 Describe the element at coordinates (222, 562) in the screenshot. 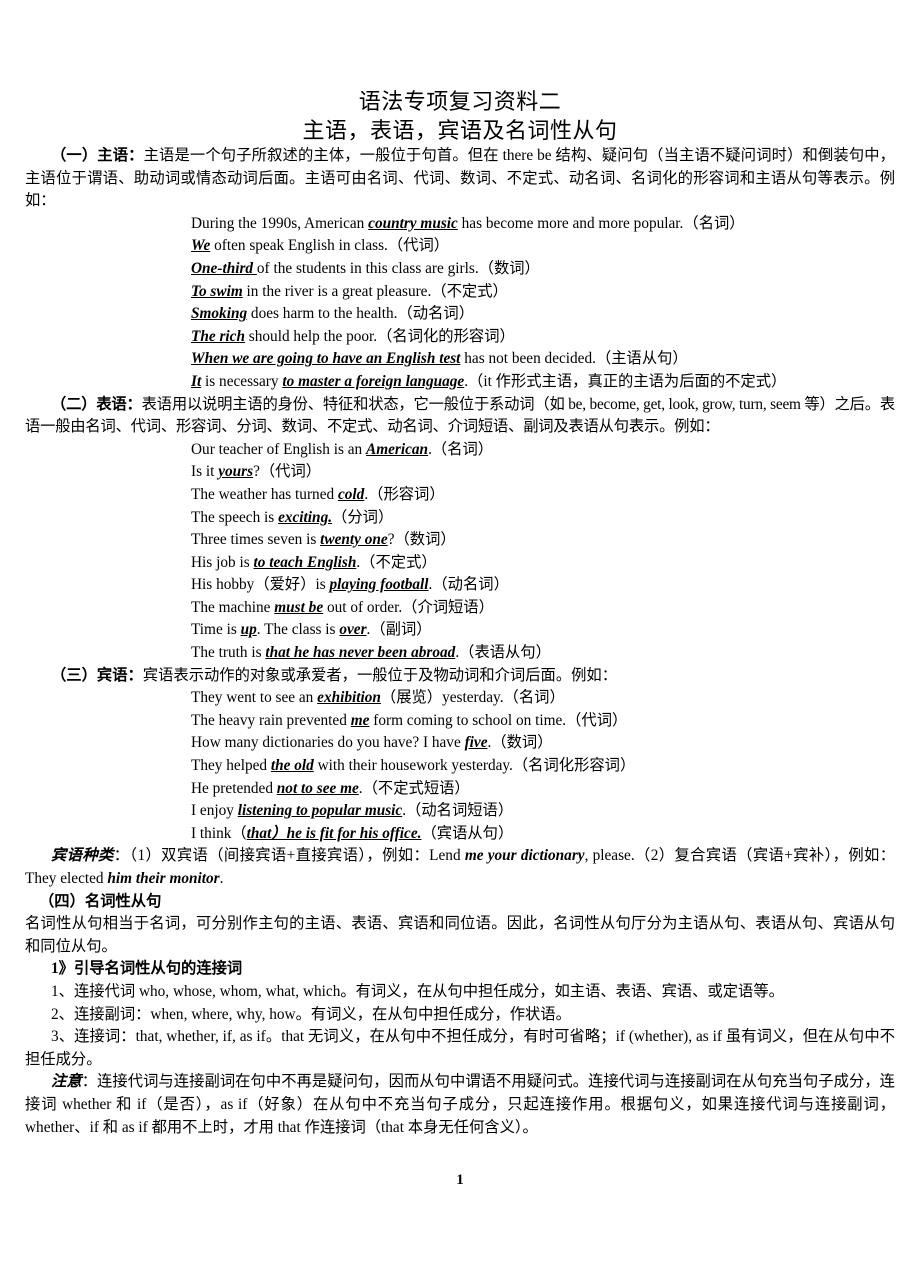

I see `example-pre: His job is` at that location.